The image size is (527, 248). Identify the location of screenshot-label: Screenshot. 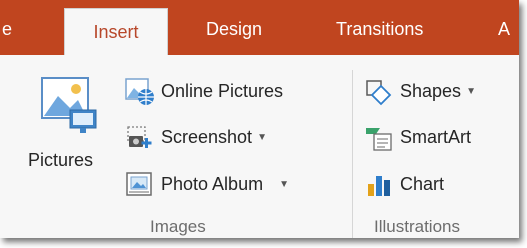
(207, 136).